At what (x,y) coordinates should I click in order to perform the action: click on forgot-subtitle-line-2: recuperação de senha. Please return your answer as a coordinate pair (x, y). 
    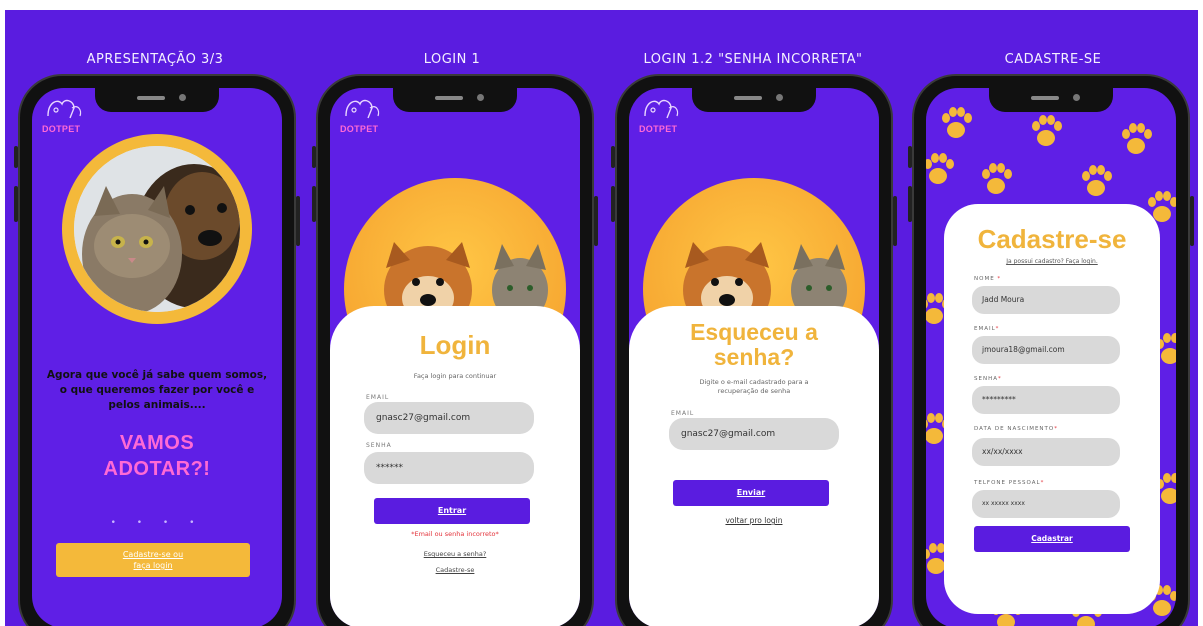
    Looking at the image, I should click on (754, 391).